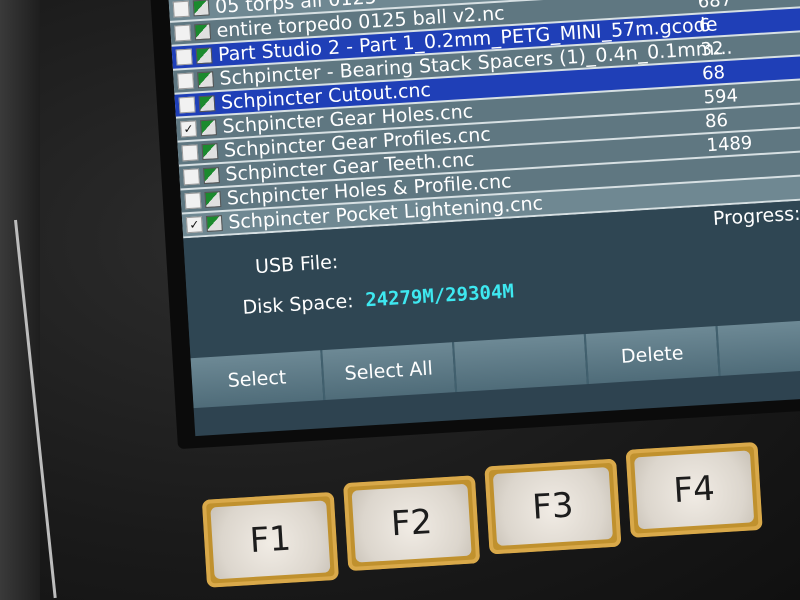 The image size is (800, 600). Describe the element at coordinates (296, 265) in the screenshot. I see `usb-file-label: USB File:` at that location.